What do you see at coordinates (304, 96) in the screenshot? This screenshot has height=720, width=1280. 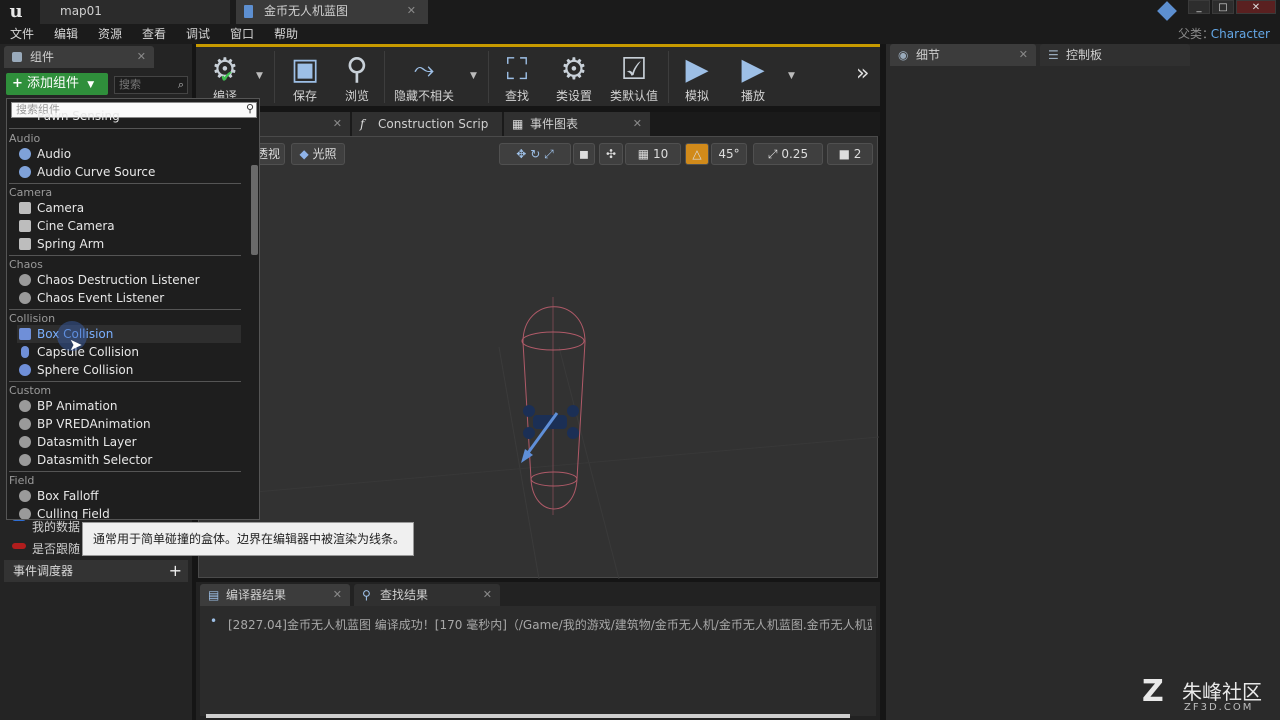 I see `save-label: 保存` at bounding box center [304, 96].